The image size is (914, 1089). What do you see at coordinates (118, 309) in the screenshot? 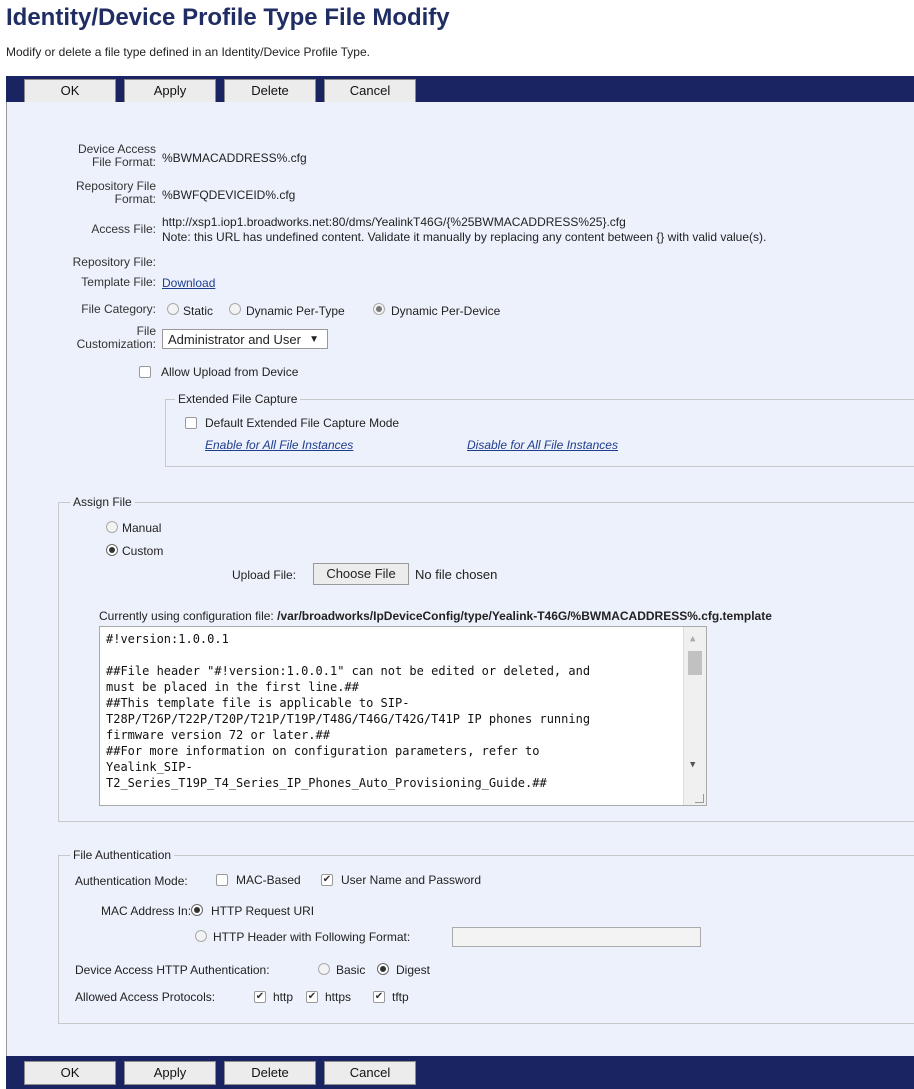
I see `file-category-label: File Category:` at bounding box center [118, 309].